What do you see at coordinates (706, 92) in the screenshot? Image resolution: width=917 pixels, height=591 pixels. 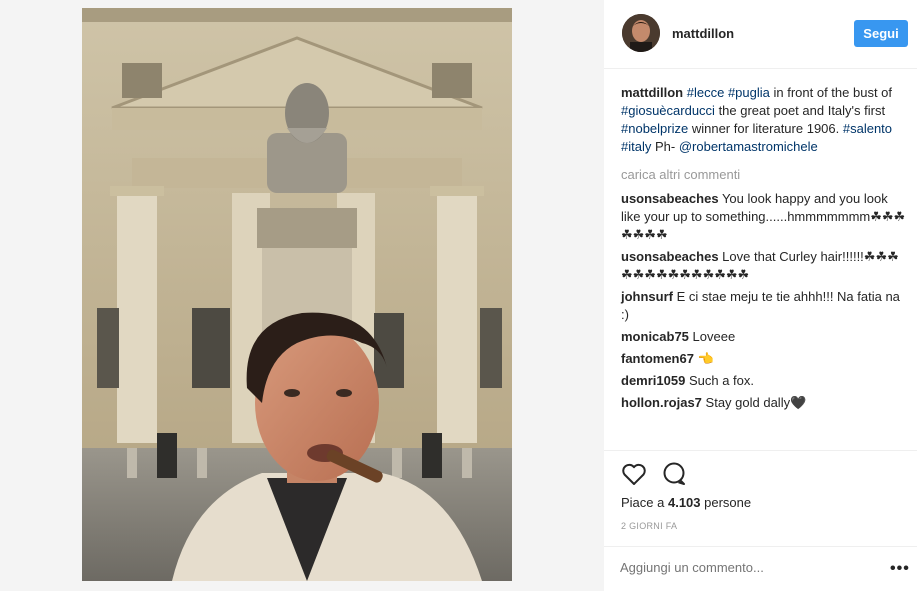 I see `hashtag-link: #lecce` at bounding box center [706, 92].